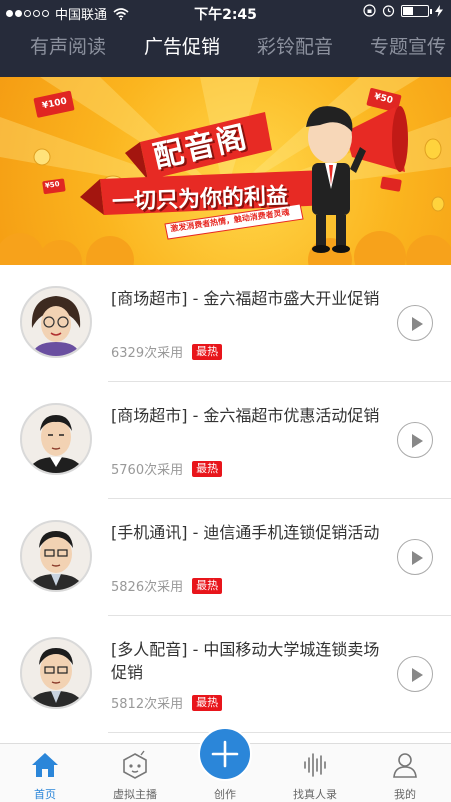  What do you see at coordinates (369, 10) in the screenshot?
I see `rotation-lock-icon` at bounding box center [369, 10].